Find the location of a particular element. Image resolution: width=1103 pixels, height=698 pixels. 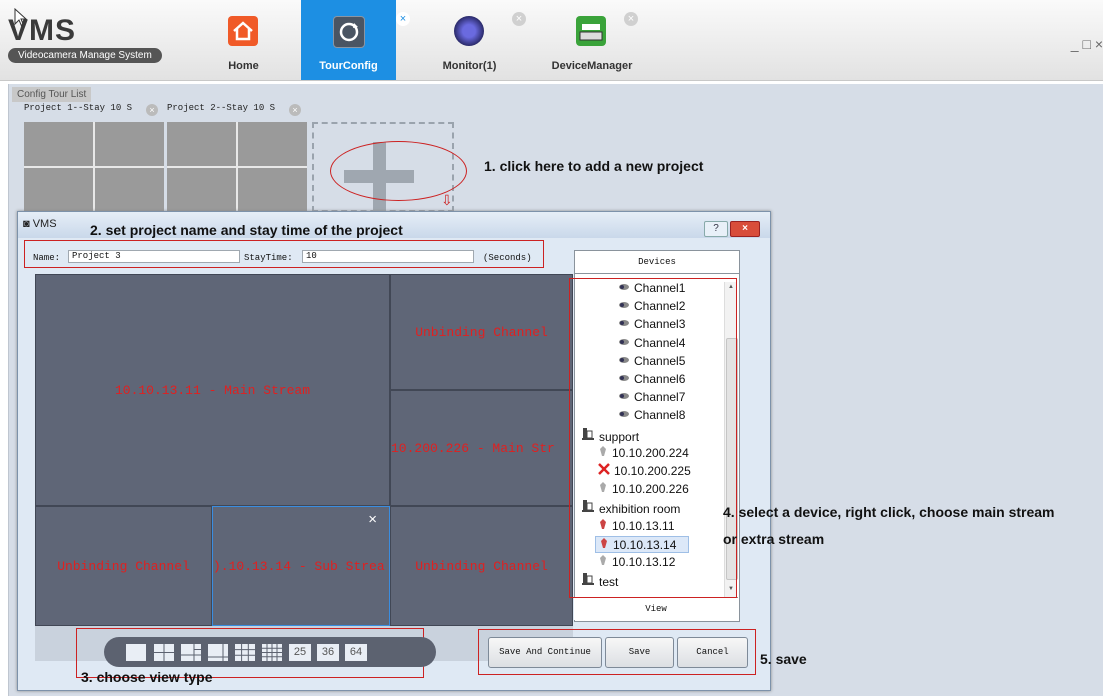

project-2-thumbnail is located at coordinates (237, 167).